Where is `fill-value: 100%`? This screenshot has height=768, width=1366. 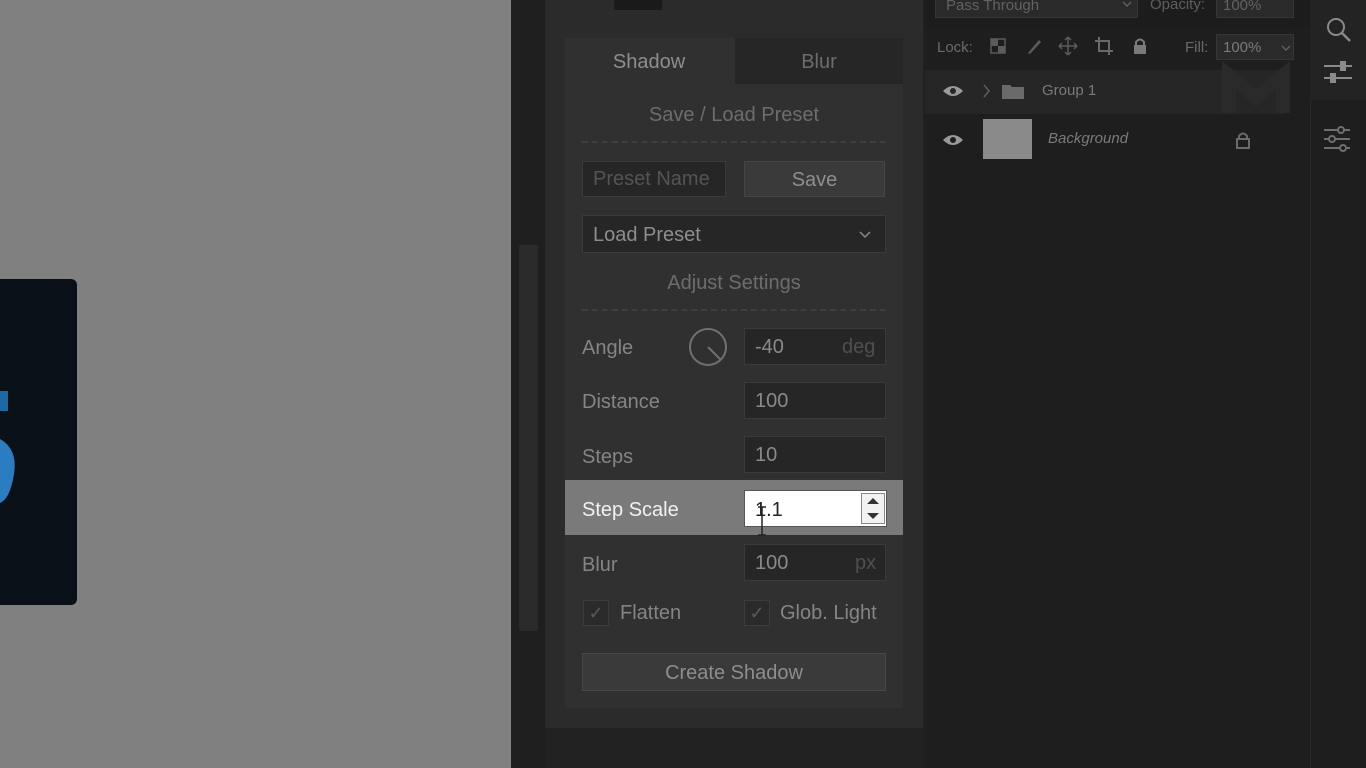
fill-value: 100% is located at coordinates (1242, 47).